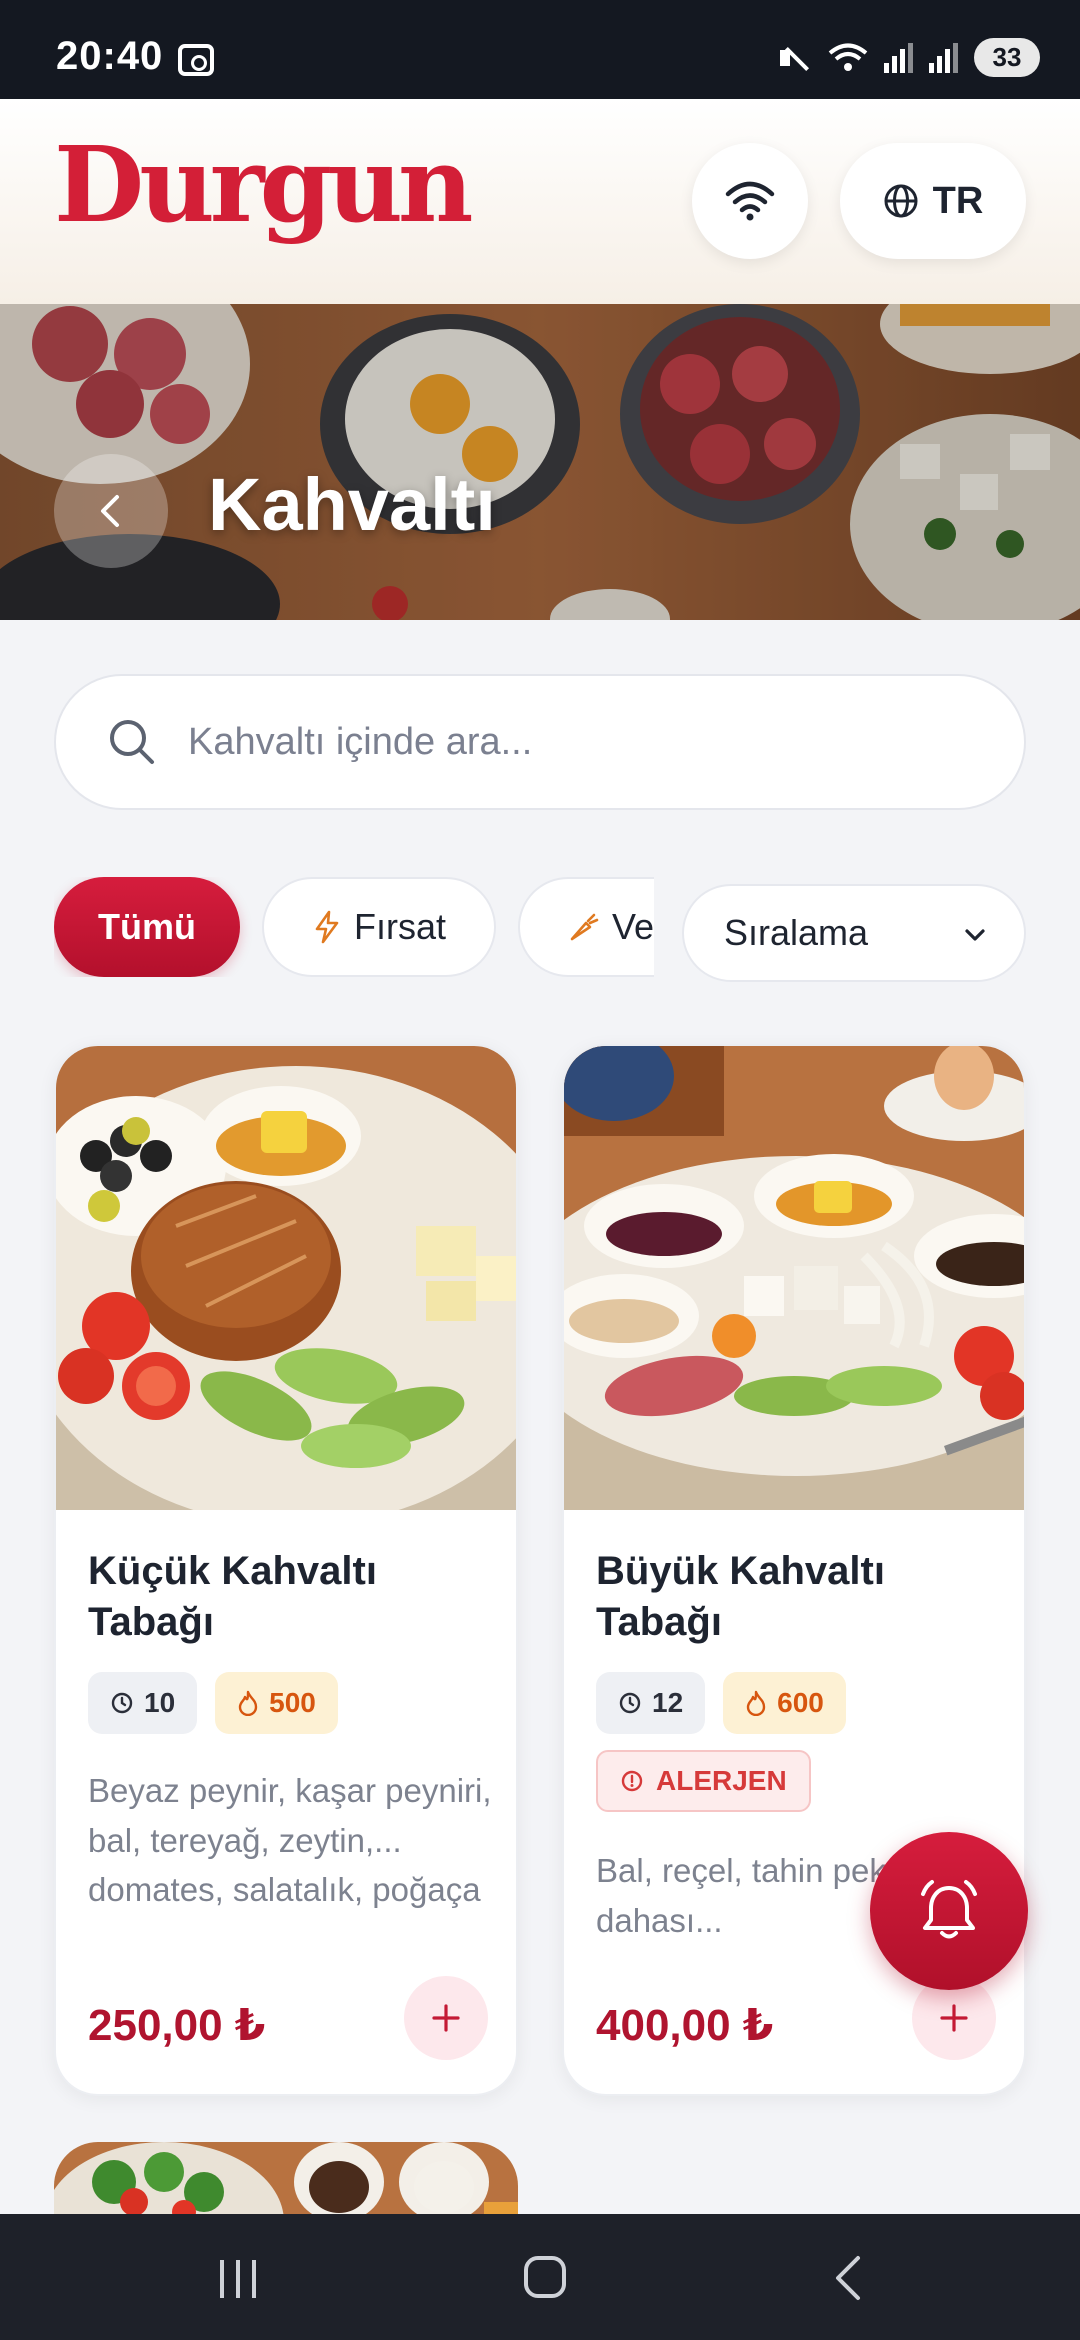 The image size is (1080, 2340). Describe the element at coordinates (668, 1702) in the screenshot. I see `prep-time-value: 12` at that location.